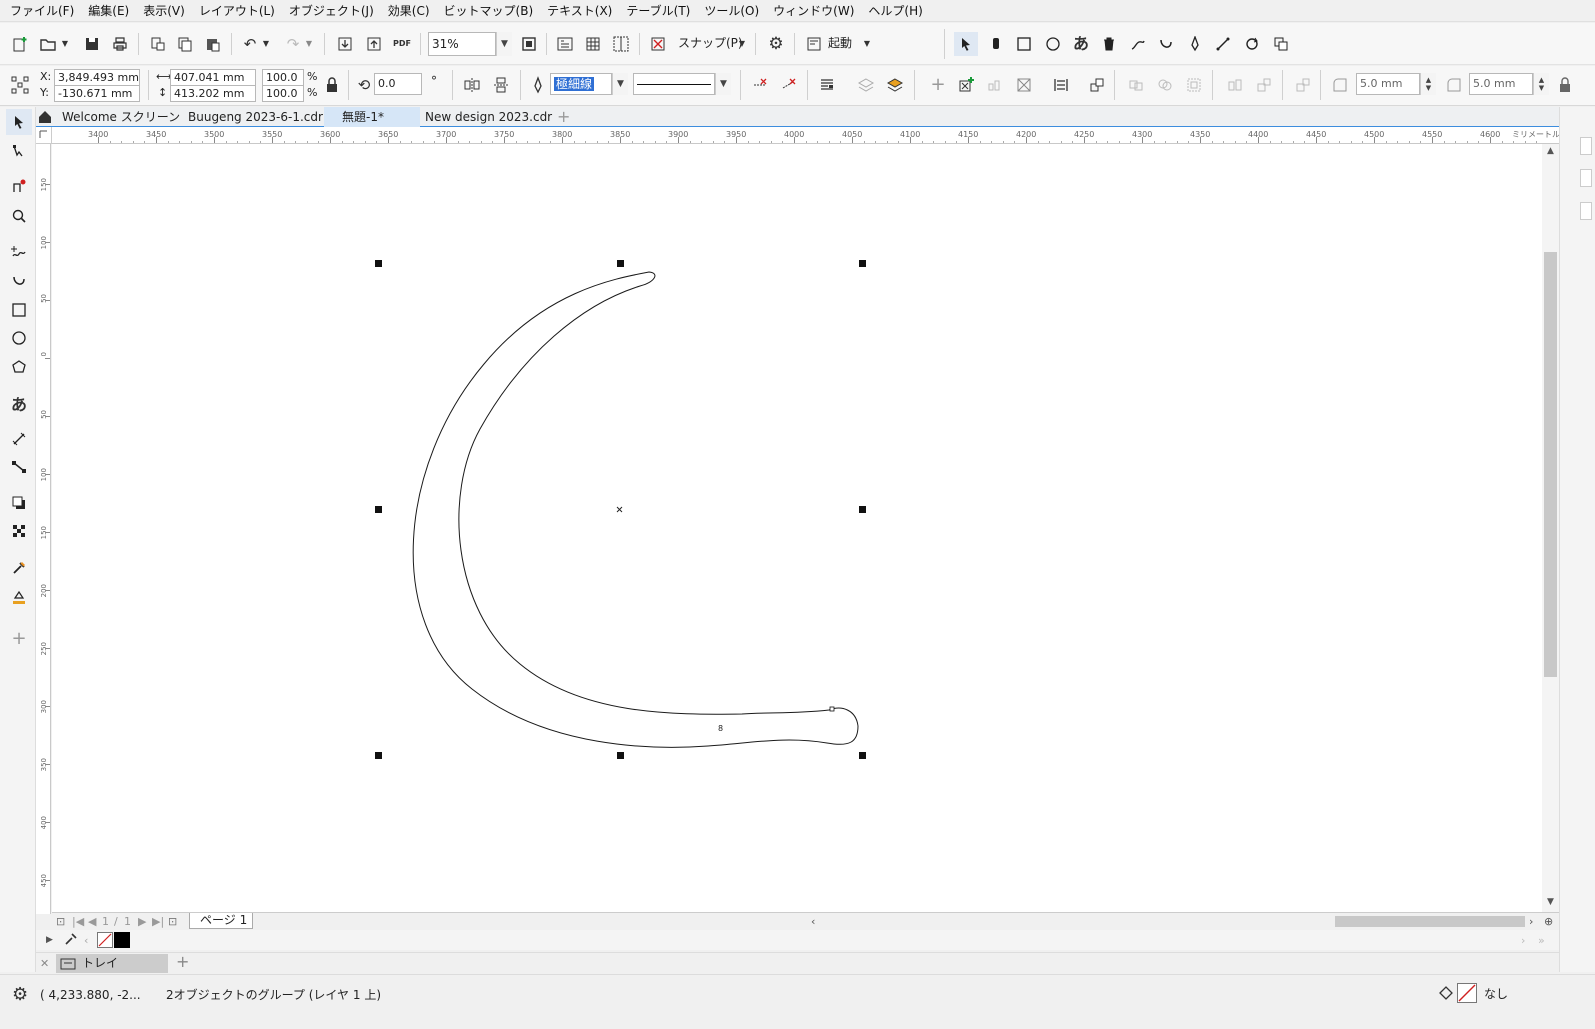 This screenshot has width=1595, height=1029. I want to click on add-tray-icon: +, so click(182, 962).